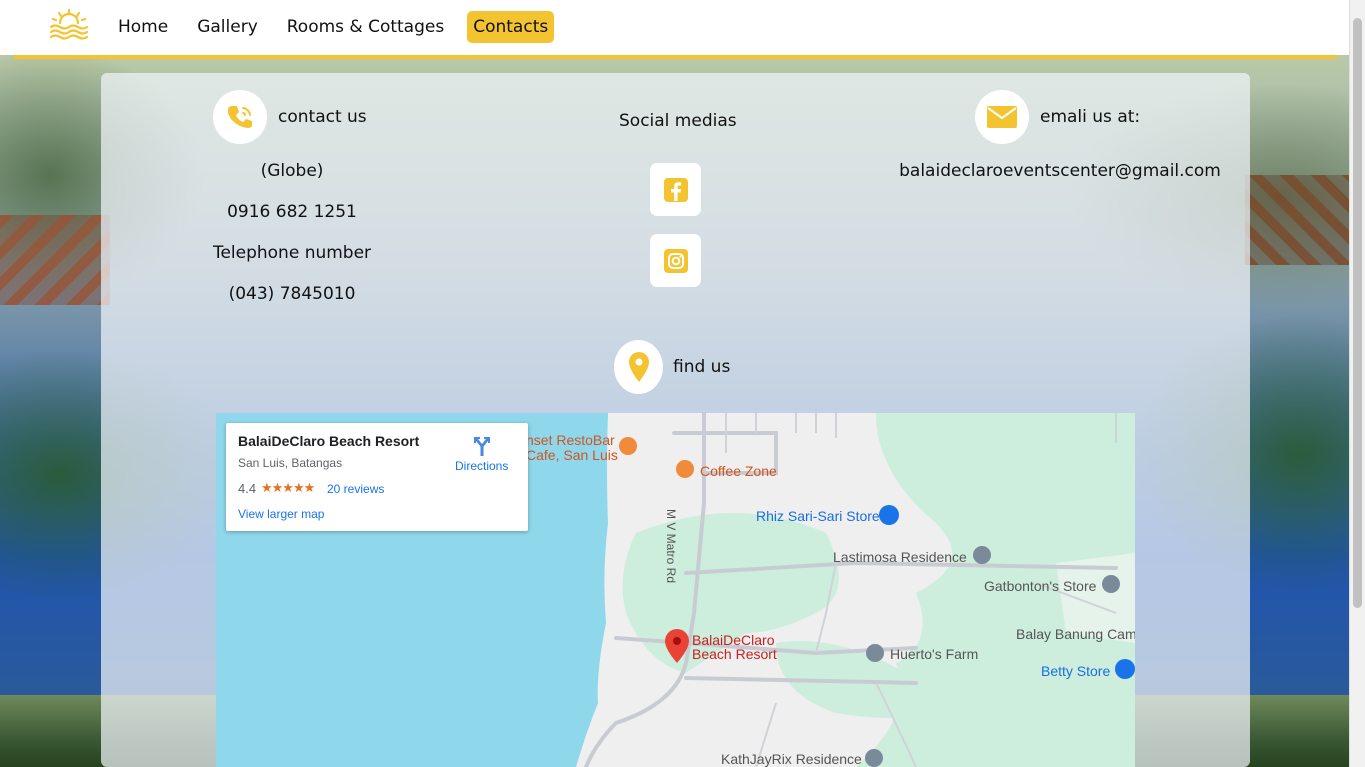  I want to click on nav-rooms-cottages: Rooms & Cottages, so click(365, 27).